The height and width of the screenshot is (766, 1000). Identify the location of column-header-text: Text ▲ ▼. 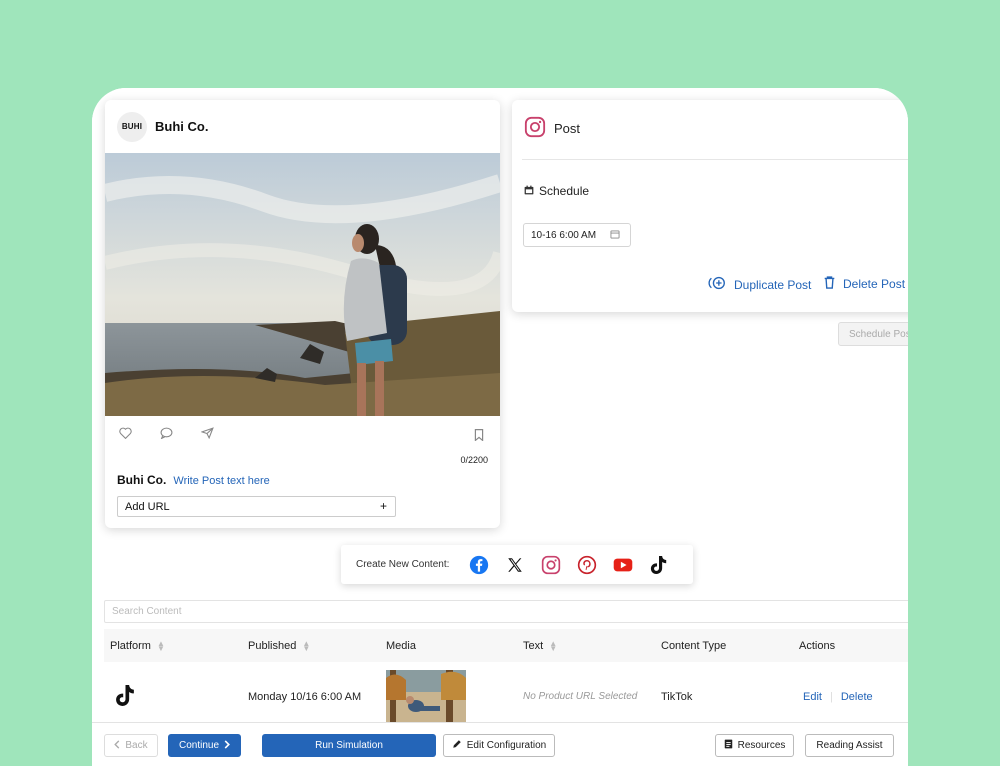
(540, 646).